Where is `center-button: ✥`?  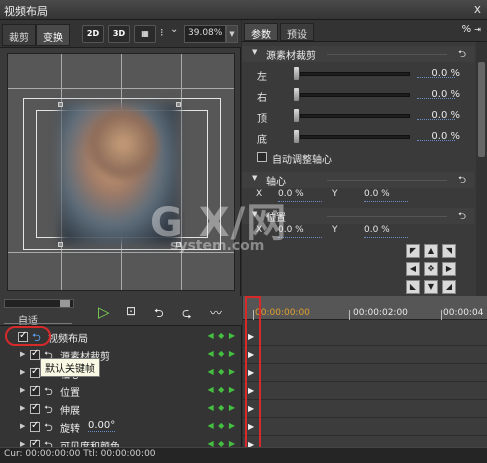 center-button: ✥ is located at coordinates (431, 269).